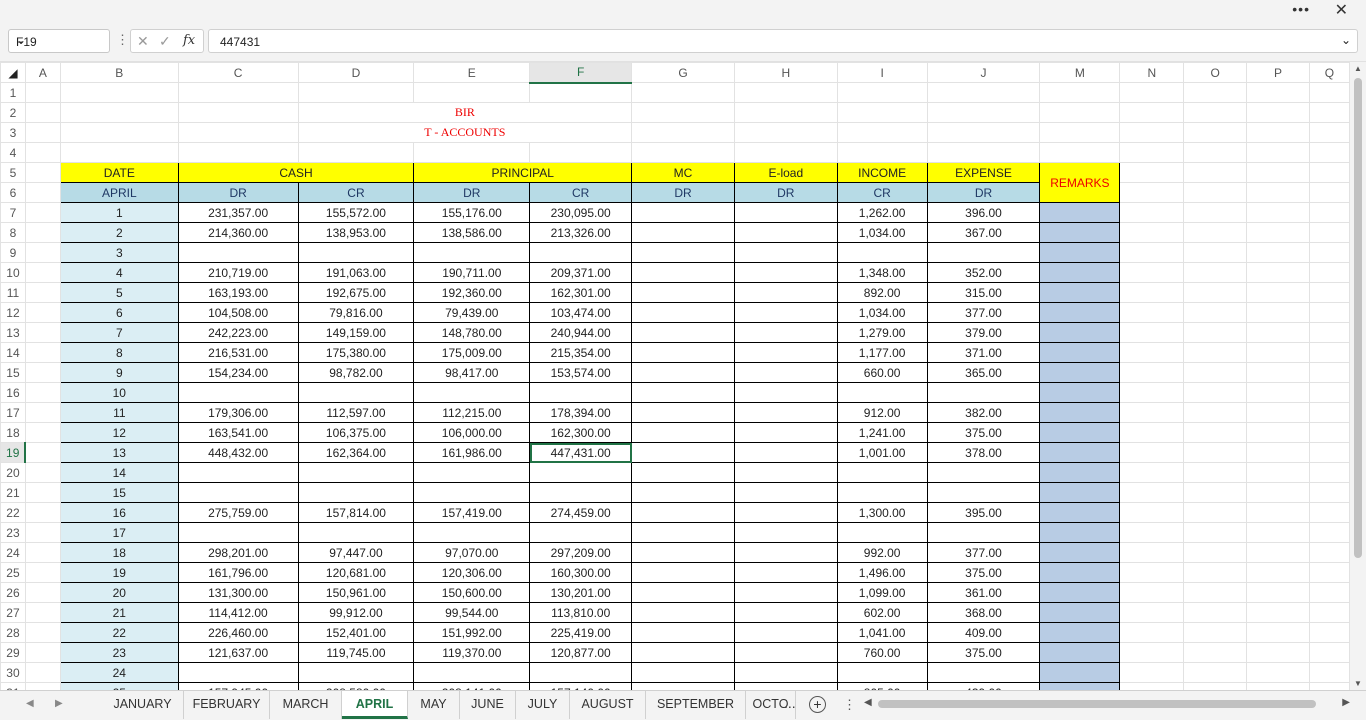 This screenshot has height=720, width=1366. Describe the element at coordinates (119, 372) in the screenshot. I see `date-cell: 9` at that location.